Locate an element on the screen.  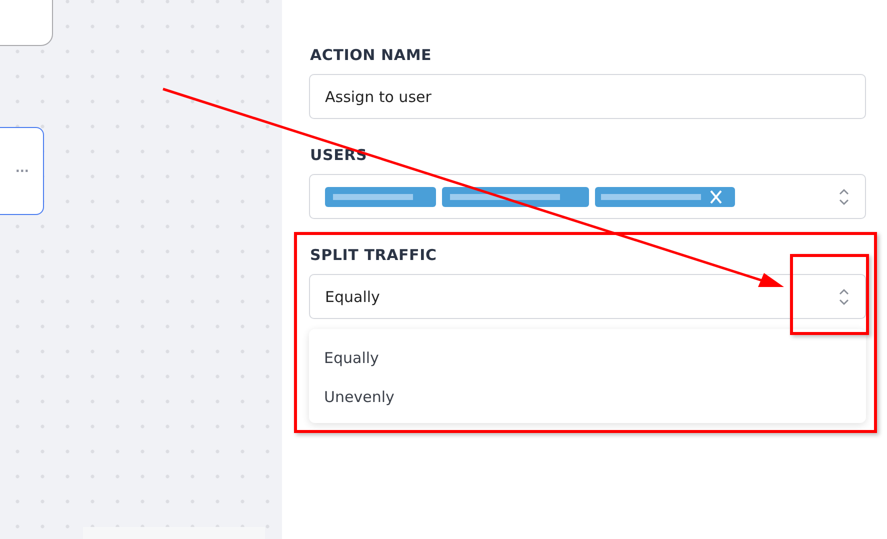
users-select is located at coordinates (587, 196).